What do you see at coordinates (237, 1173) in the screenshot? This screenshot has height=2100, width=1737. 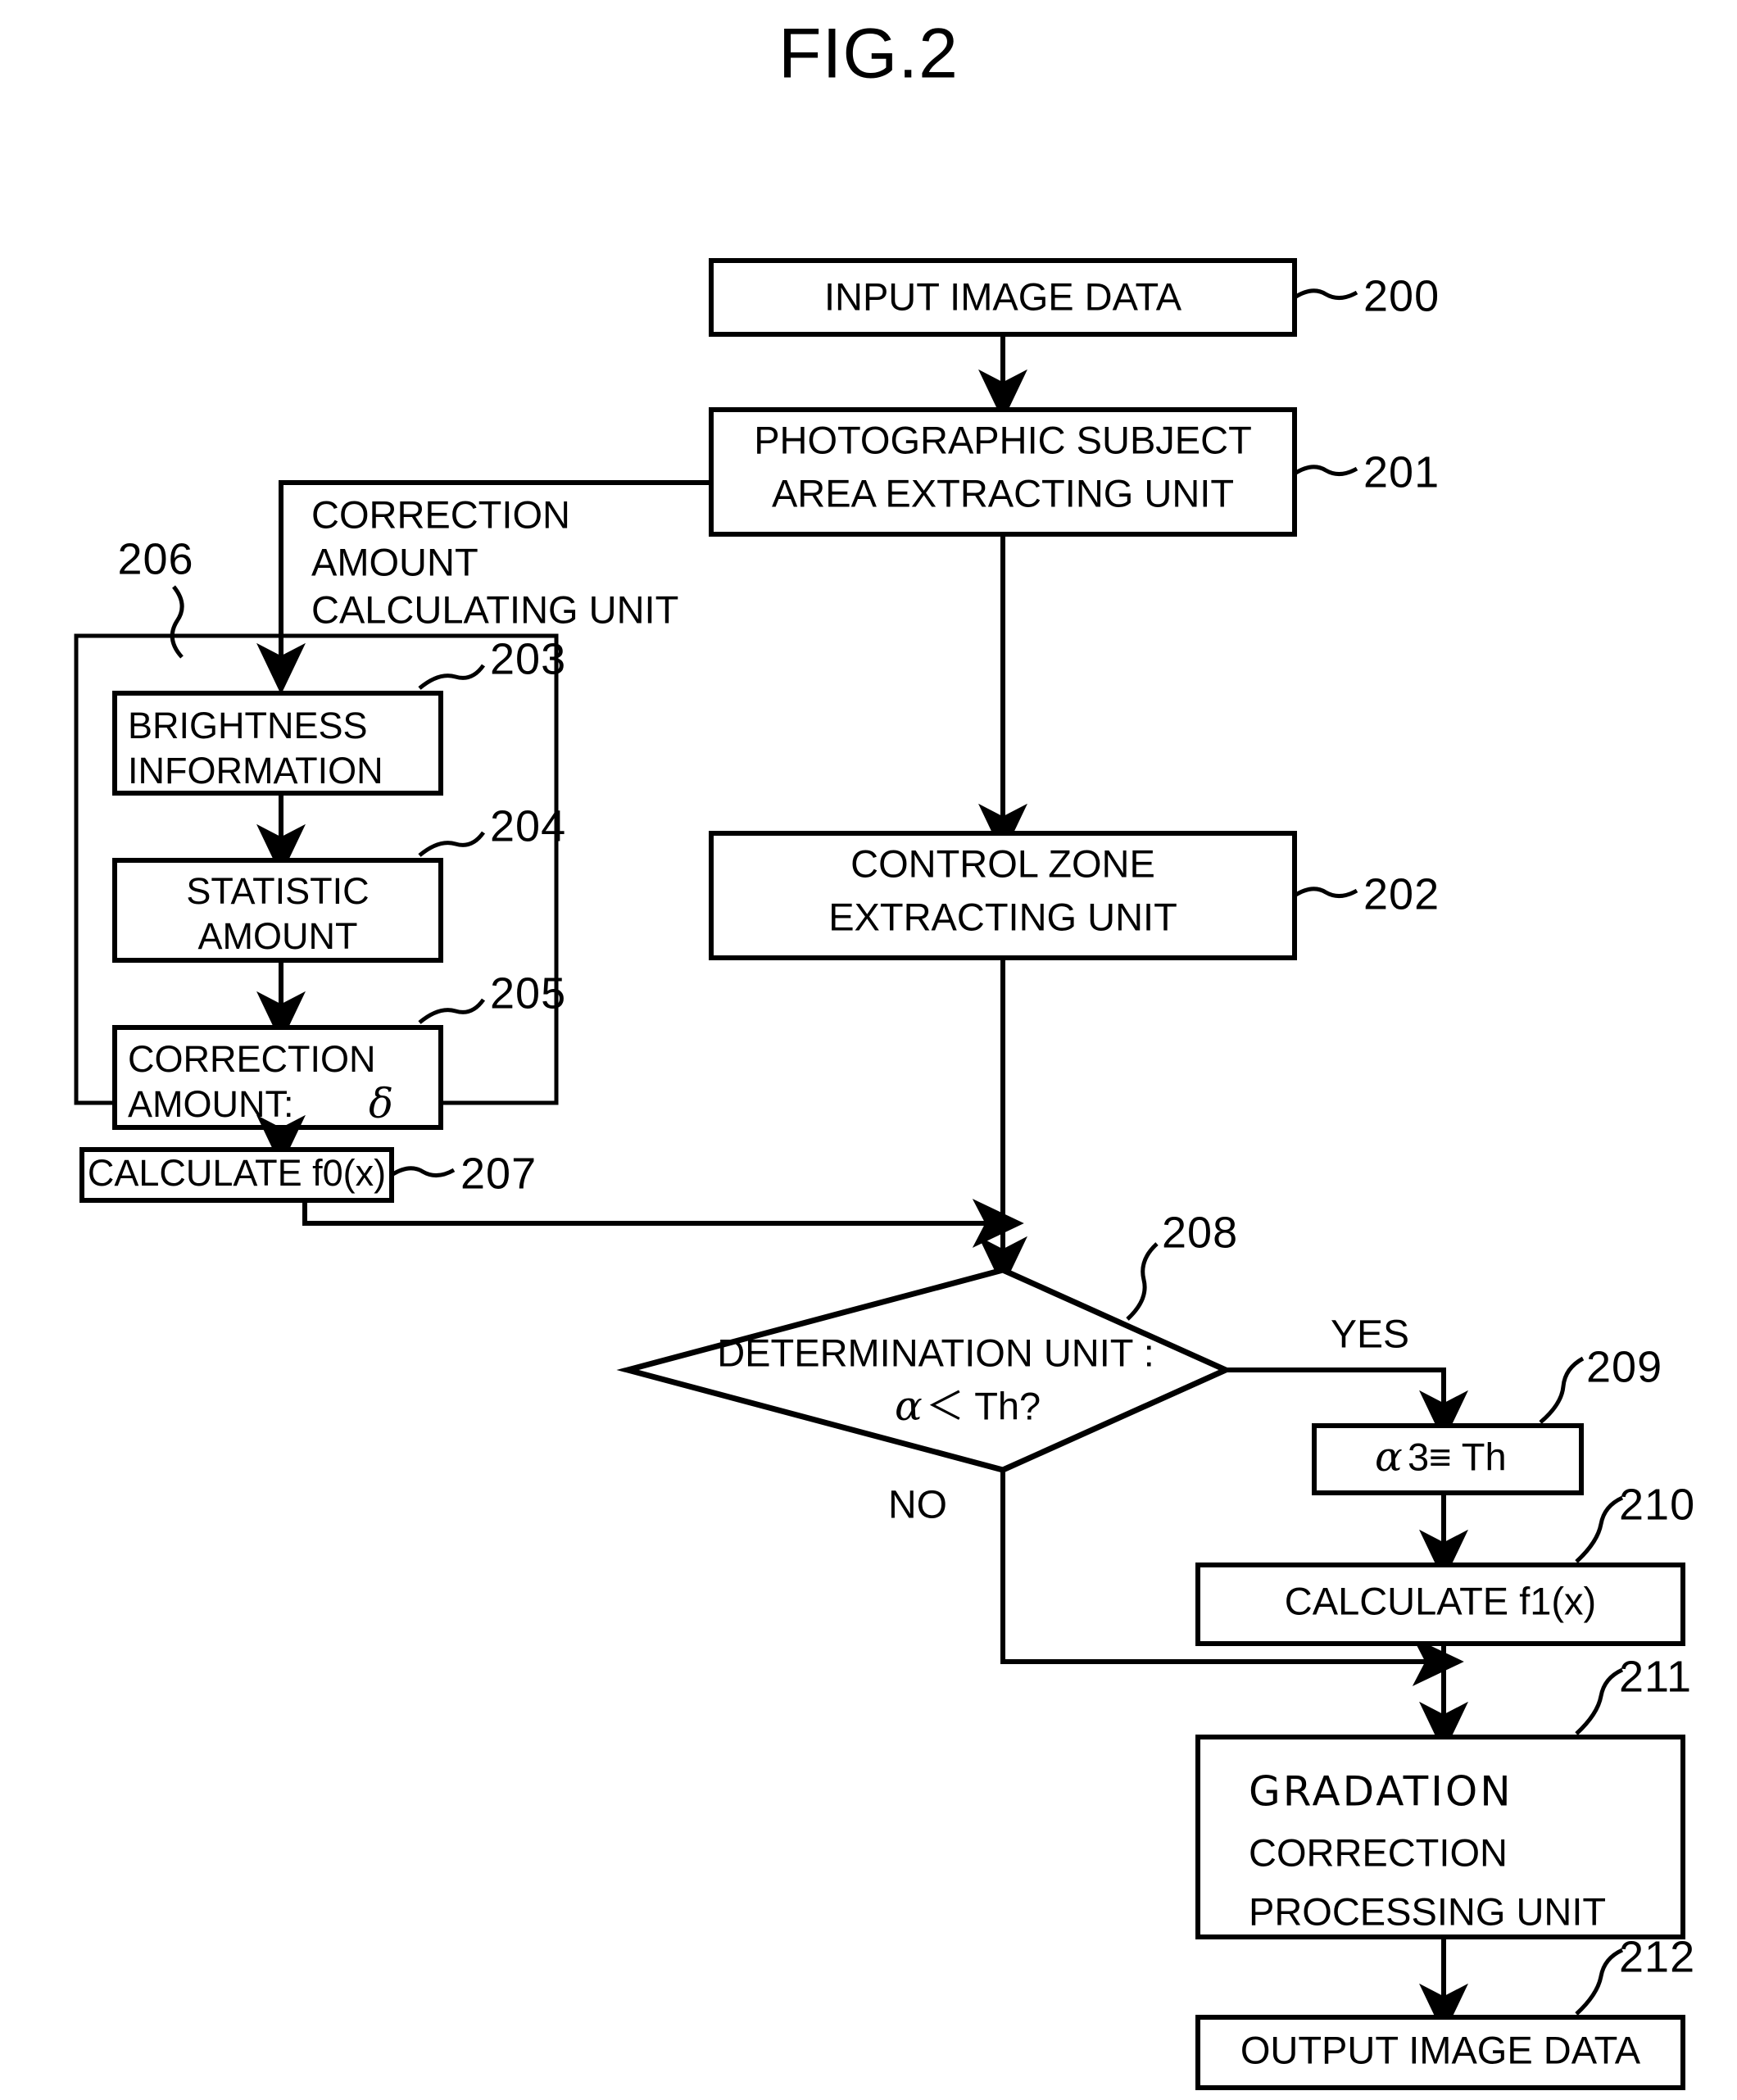 I see `node-calculate-f0-label: CALCULATE f0(x)` at bounding box center [237, 1173].